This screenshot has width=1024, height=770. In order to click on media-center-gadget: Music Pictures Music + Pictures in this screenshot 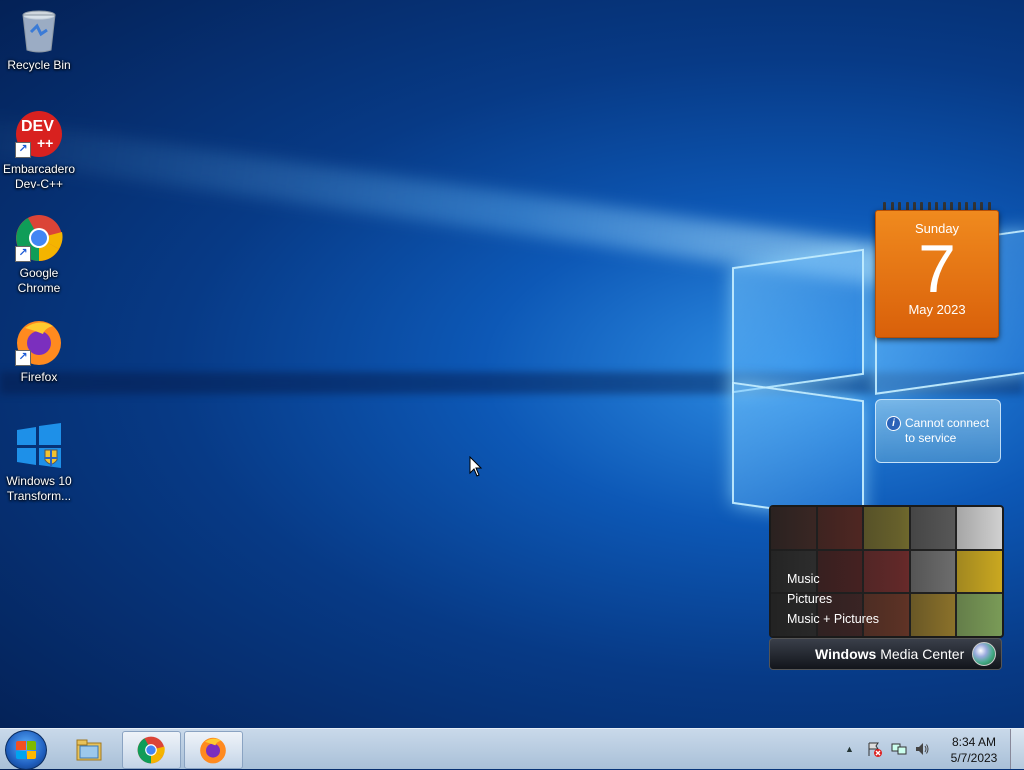, I will do `click(886, 571)`.